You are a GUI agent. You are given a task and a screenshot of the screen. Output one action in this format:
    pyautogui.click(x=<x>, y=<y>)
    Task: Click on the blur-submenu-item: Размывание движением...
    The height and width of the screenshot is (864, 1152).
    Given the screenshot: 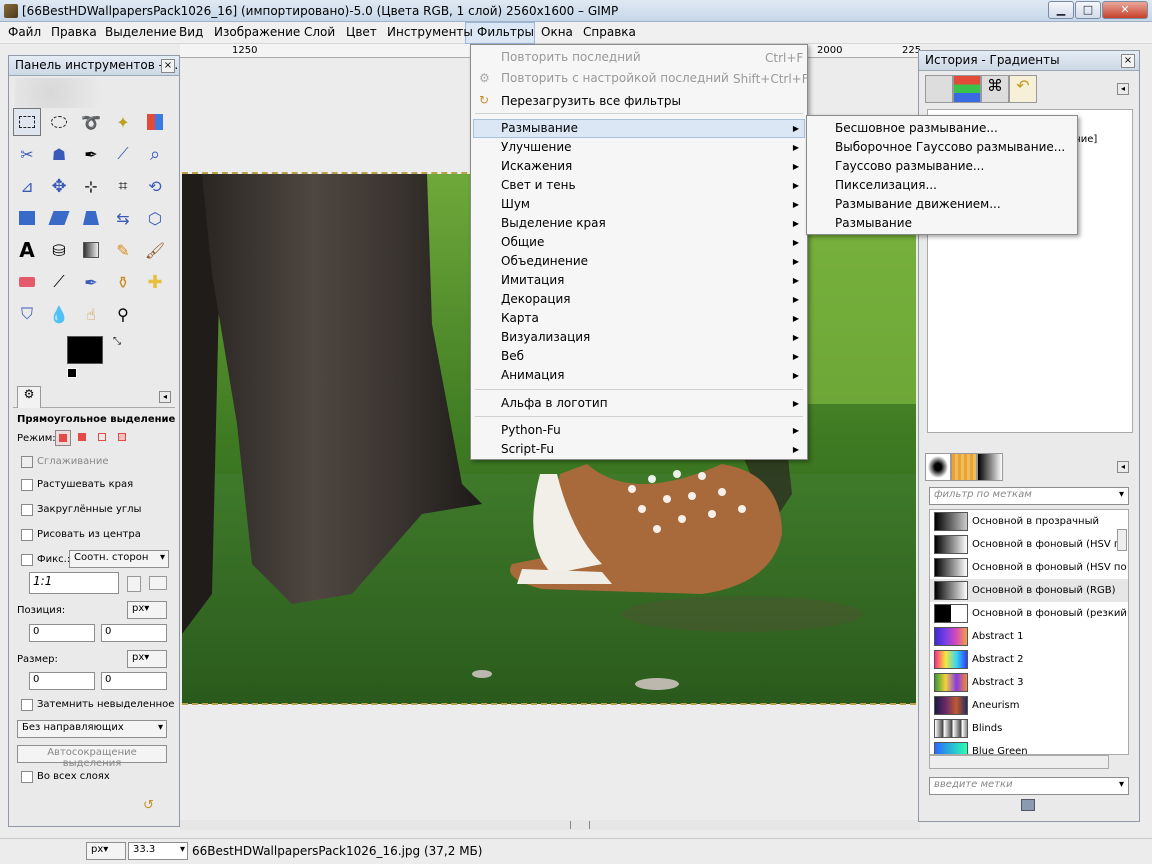 What is the action you would take?
    pyautogui.click(x=918, y=204)
    